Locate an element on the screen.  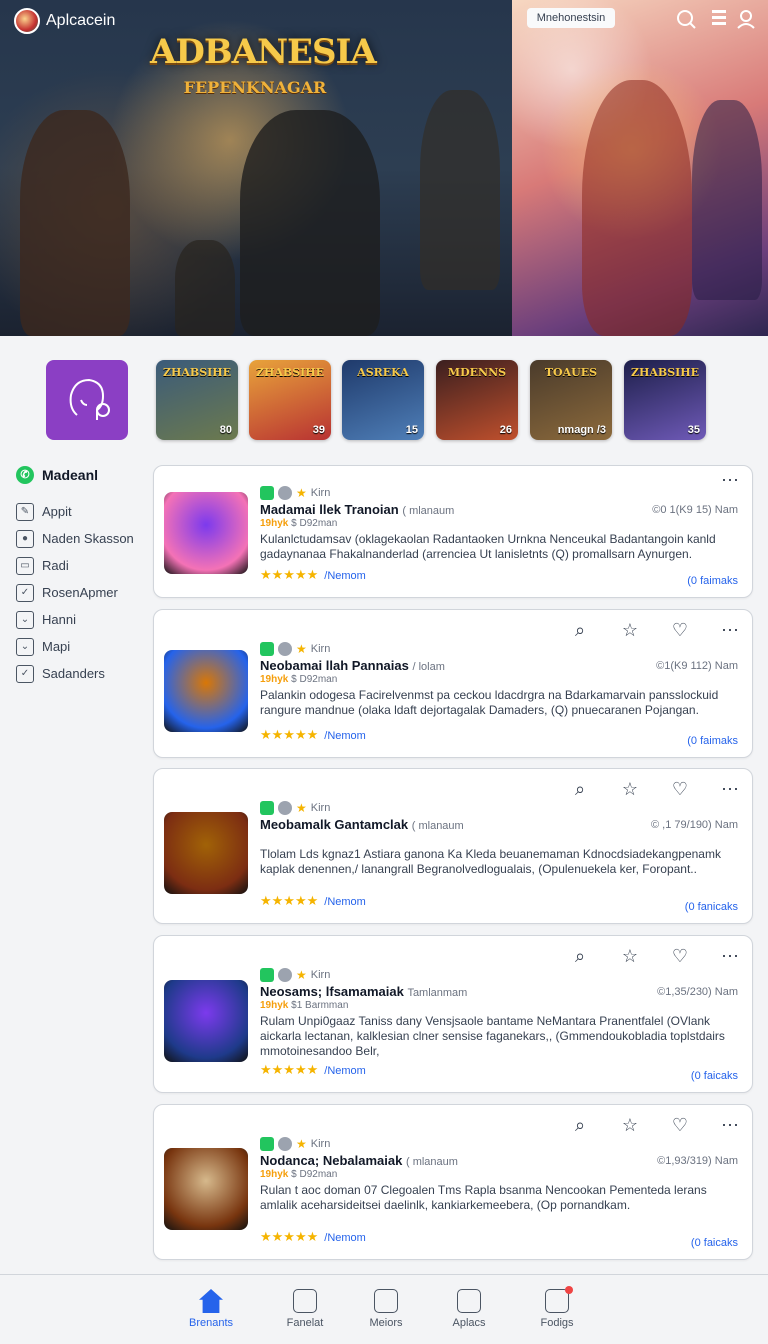
card-subline-highlight: 19hyk is located at coordinates (274, 679).